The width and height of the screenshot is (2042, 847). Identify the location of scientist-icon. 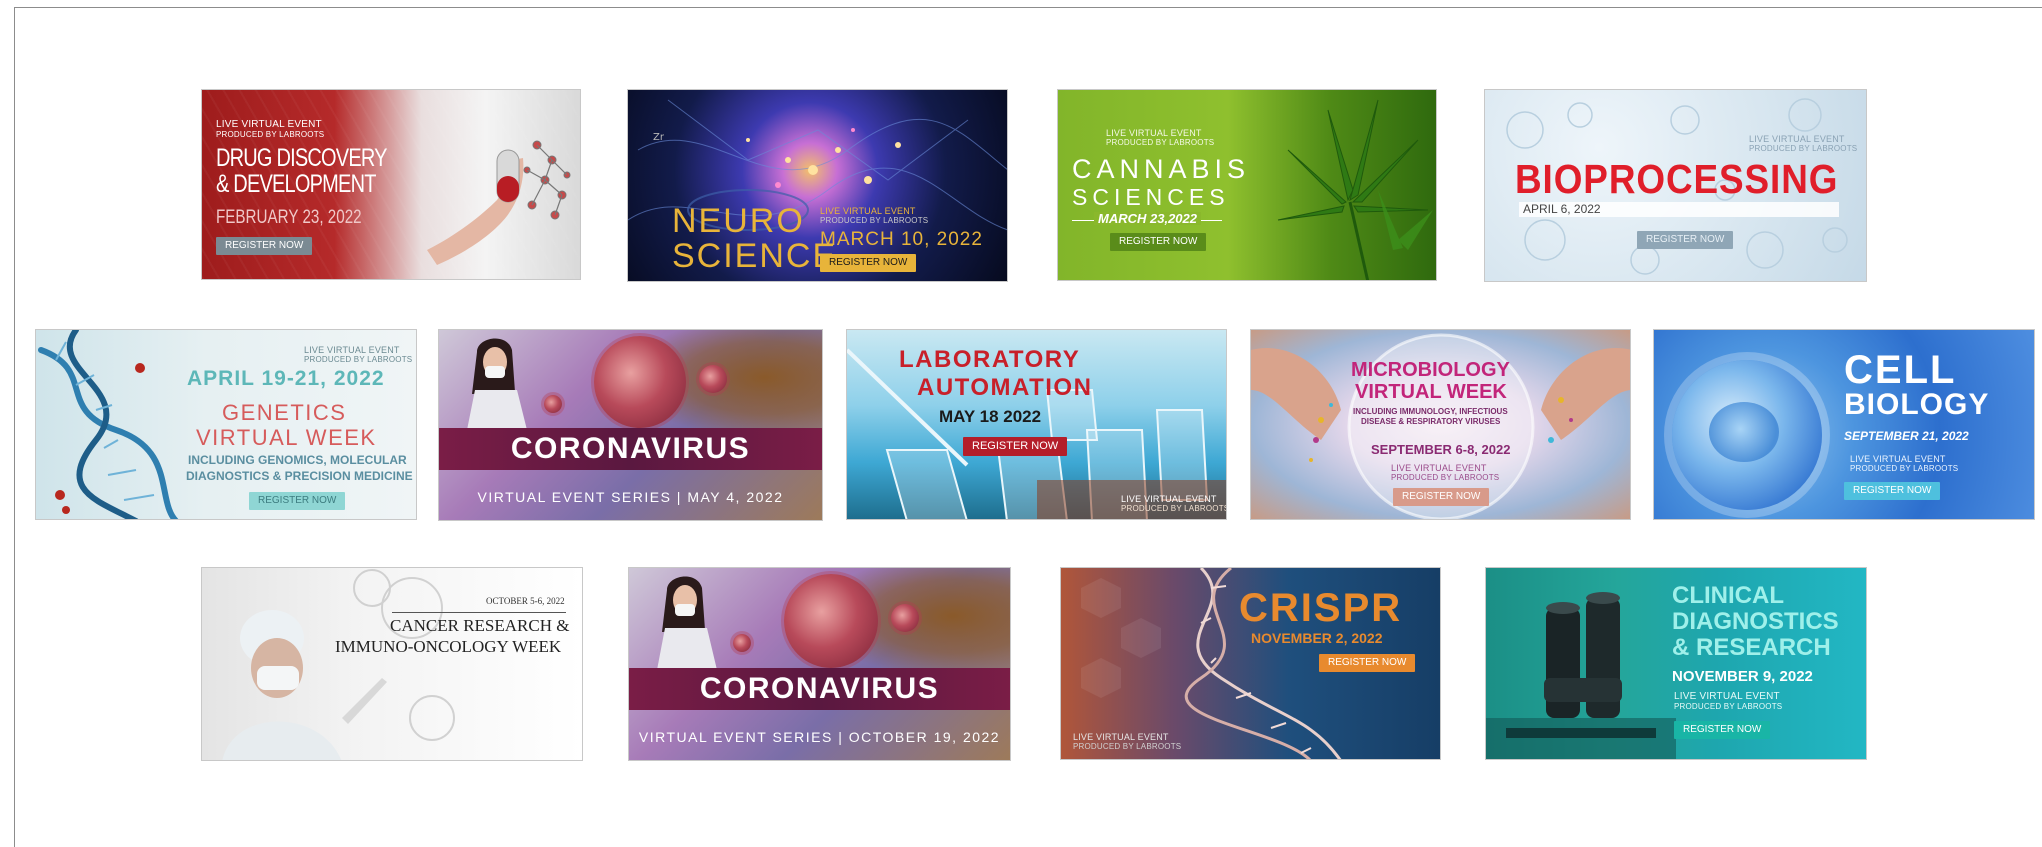
(338, 664).